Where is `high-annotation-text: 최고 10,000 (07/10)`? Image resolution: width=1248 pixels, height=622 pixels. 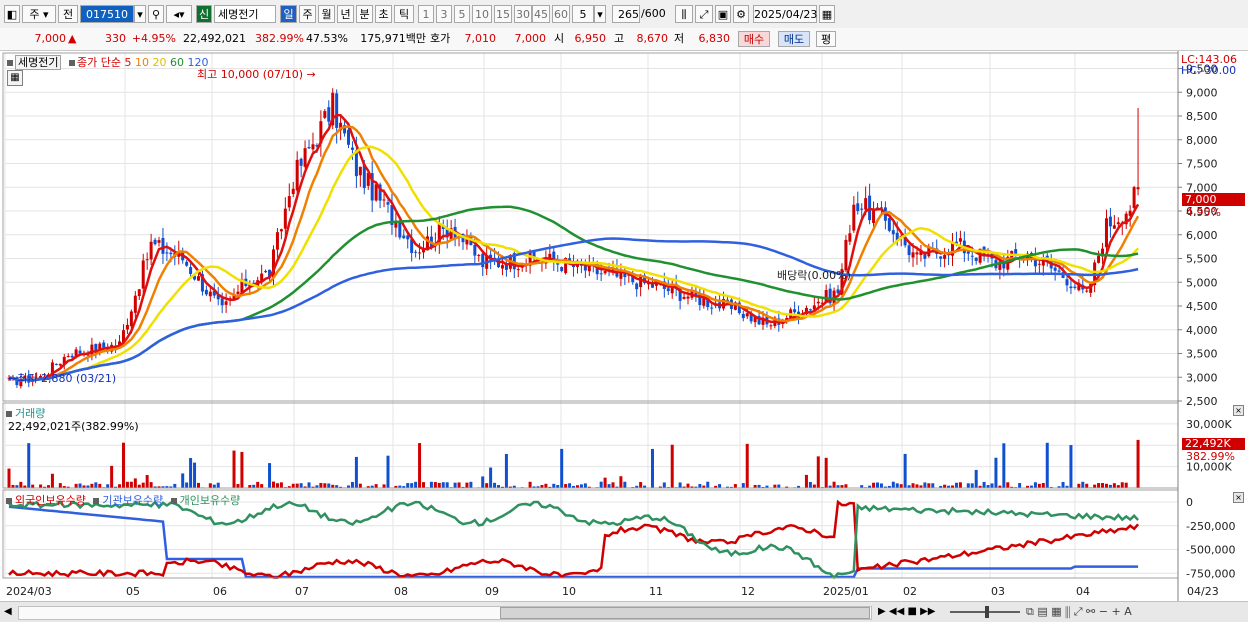
high-annotation-text: 최고 10,000 (07/10) is located at coordinates (250, 74).